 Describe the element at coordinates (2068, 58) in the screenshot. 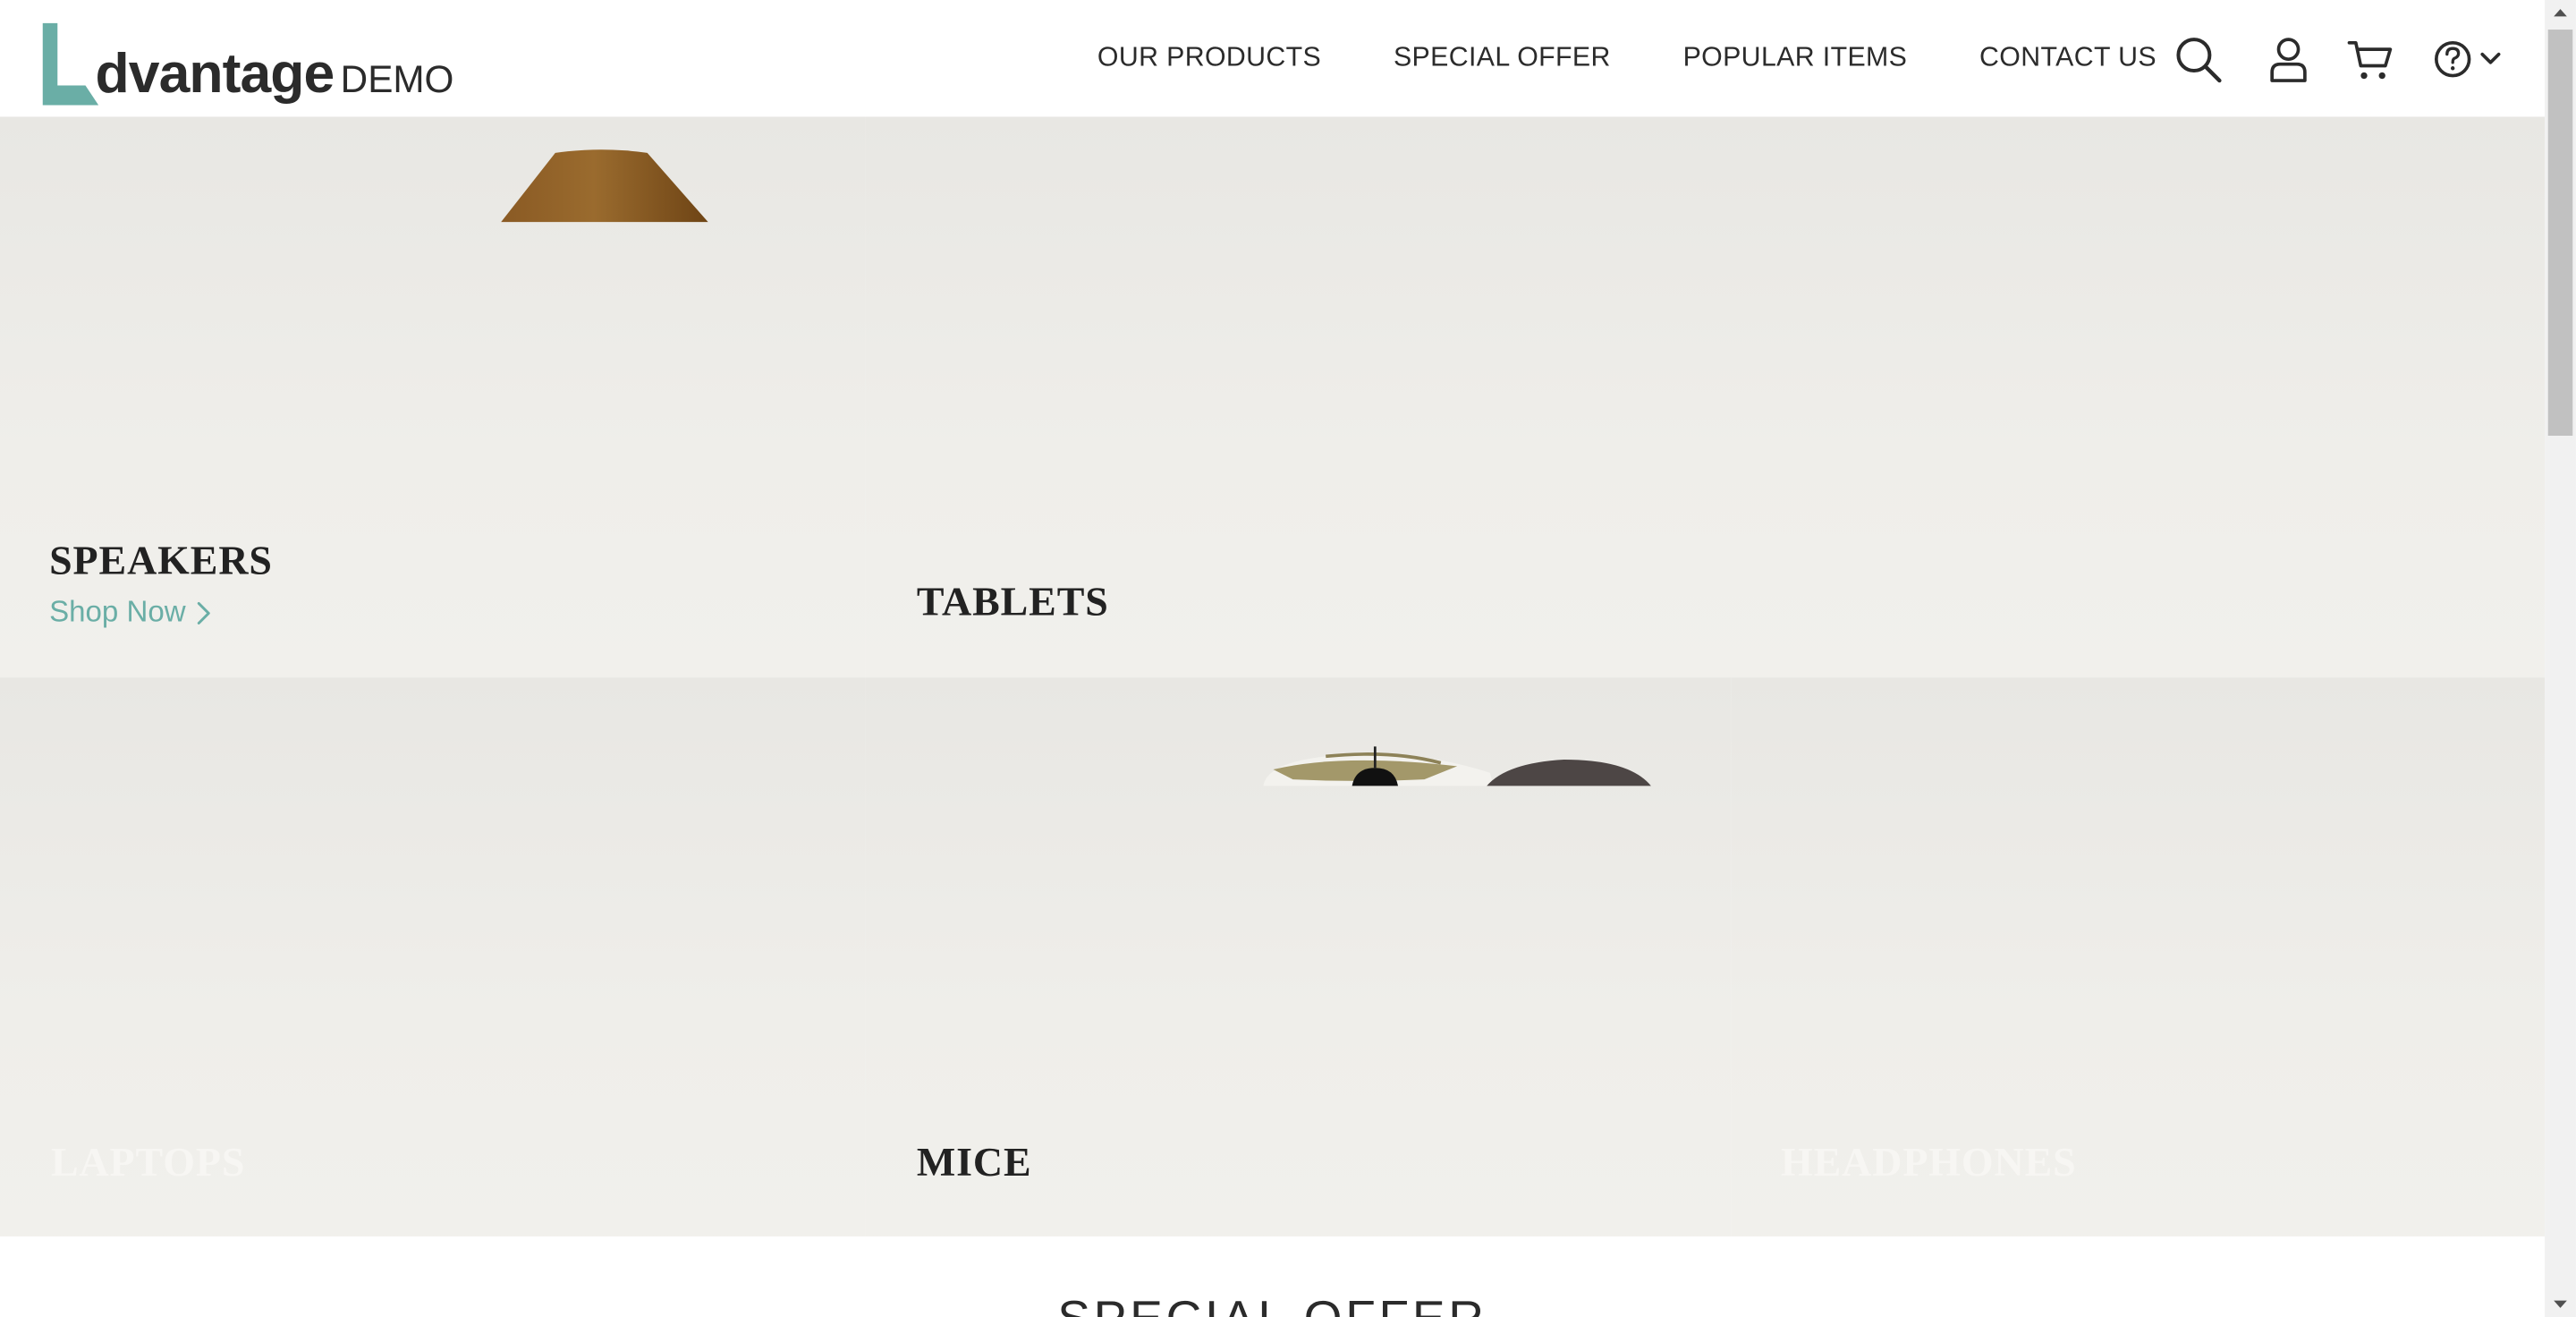

I see `nav-contact-us: CONTACT US` at that location.